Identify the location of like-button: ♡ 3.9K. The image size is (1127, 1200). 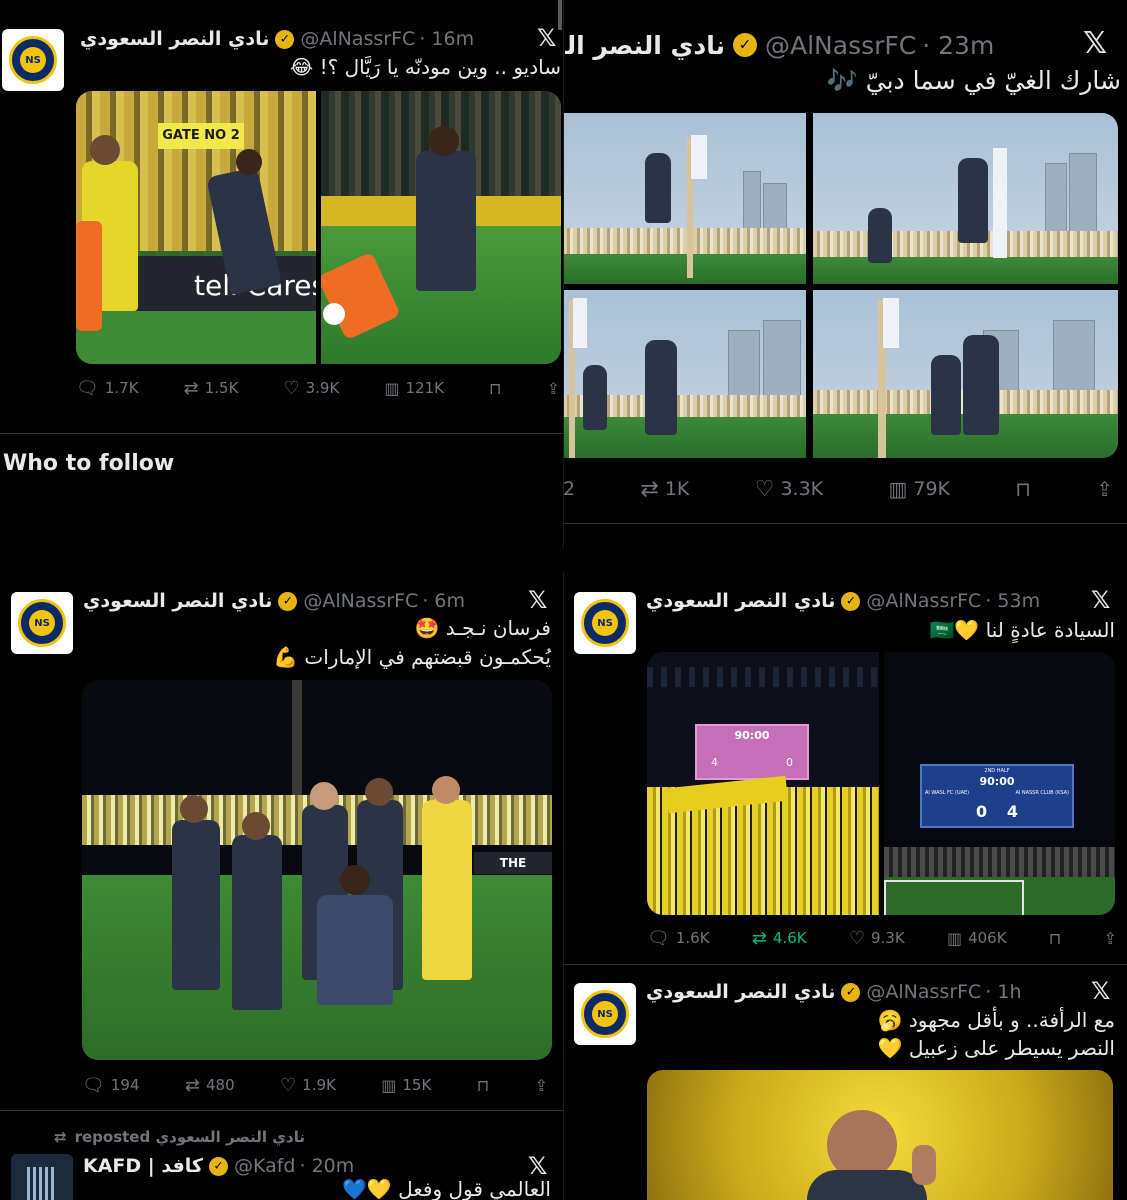
(311, 388).